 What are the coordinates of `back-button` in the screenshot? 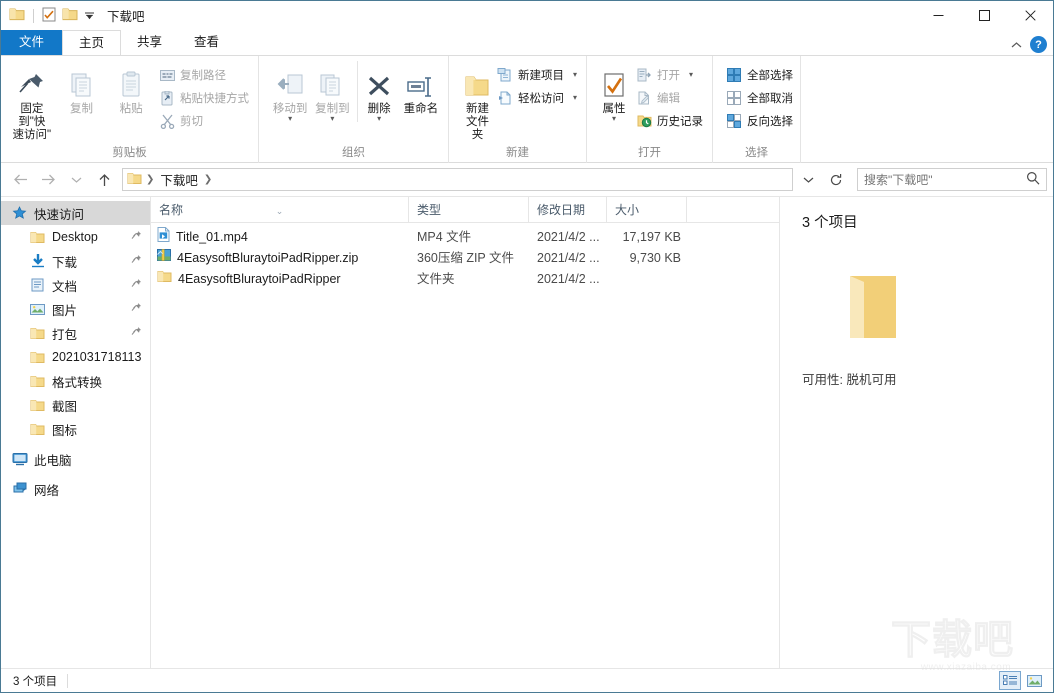 It's located at (20, 180).